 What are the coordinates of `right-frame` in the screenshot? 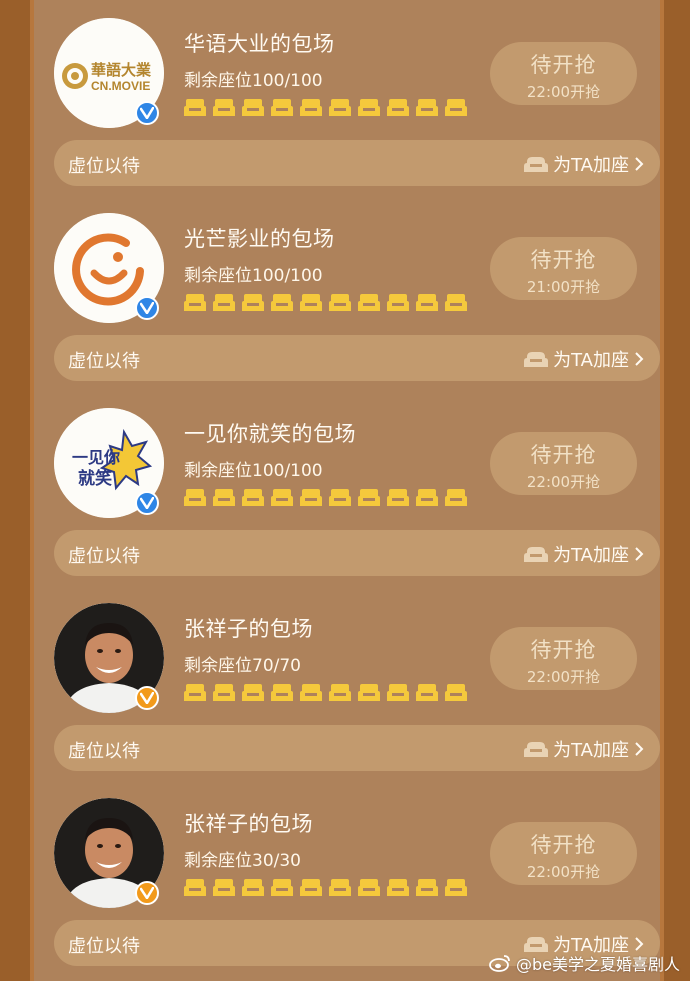 It's located at (675, 490).